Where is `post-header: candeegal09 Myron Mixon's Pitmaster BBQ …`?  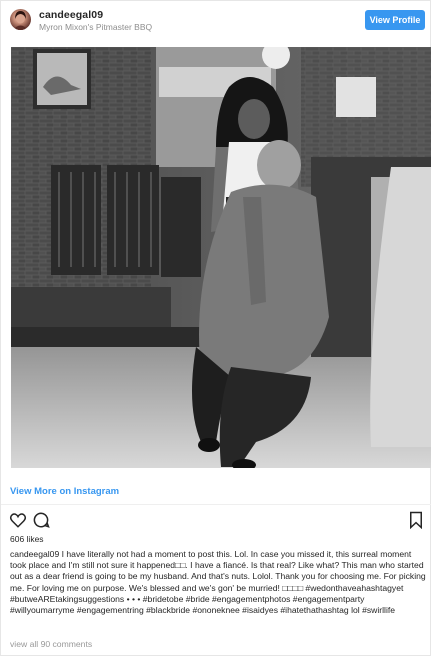 post-header: candeegal09 Myron Mixon's Pitmaster BBQ … is located at coordinates (216, 21).